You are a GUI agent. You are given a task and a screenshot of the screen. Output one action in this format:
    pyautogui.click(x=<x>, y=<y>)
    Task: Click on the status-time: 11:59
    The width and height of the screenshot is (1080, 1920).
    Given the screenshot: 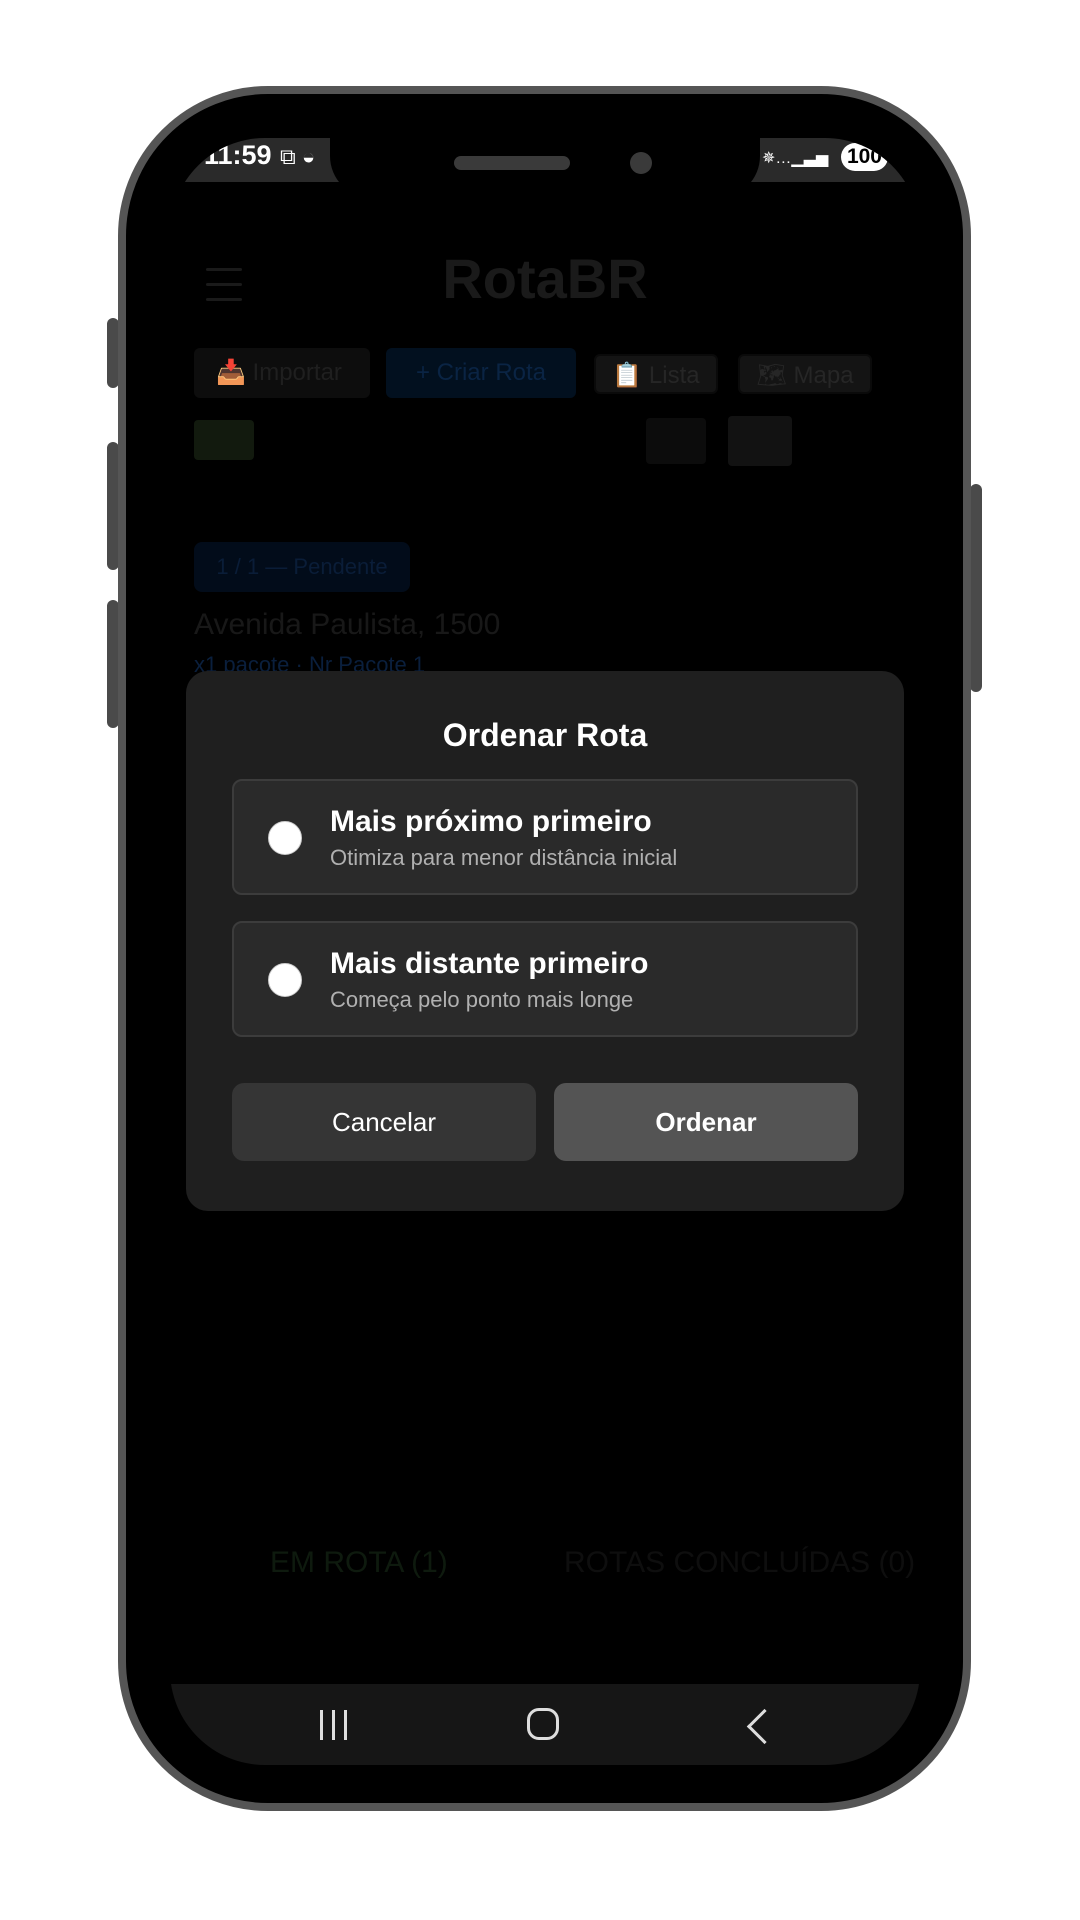 What is the action you would take?
    pyautogui.click(x=238, y=155)
    